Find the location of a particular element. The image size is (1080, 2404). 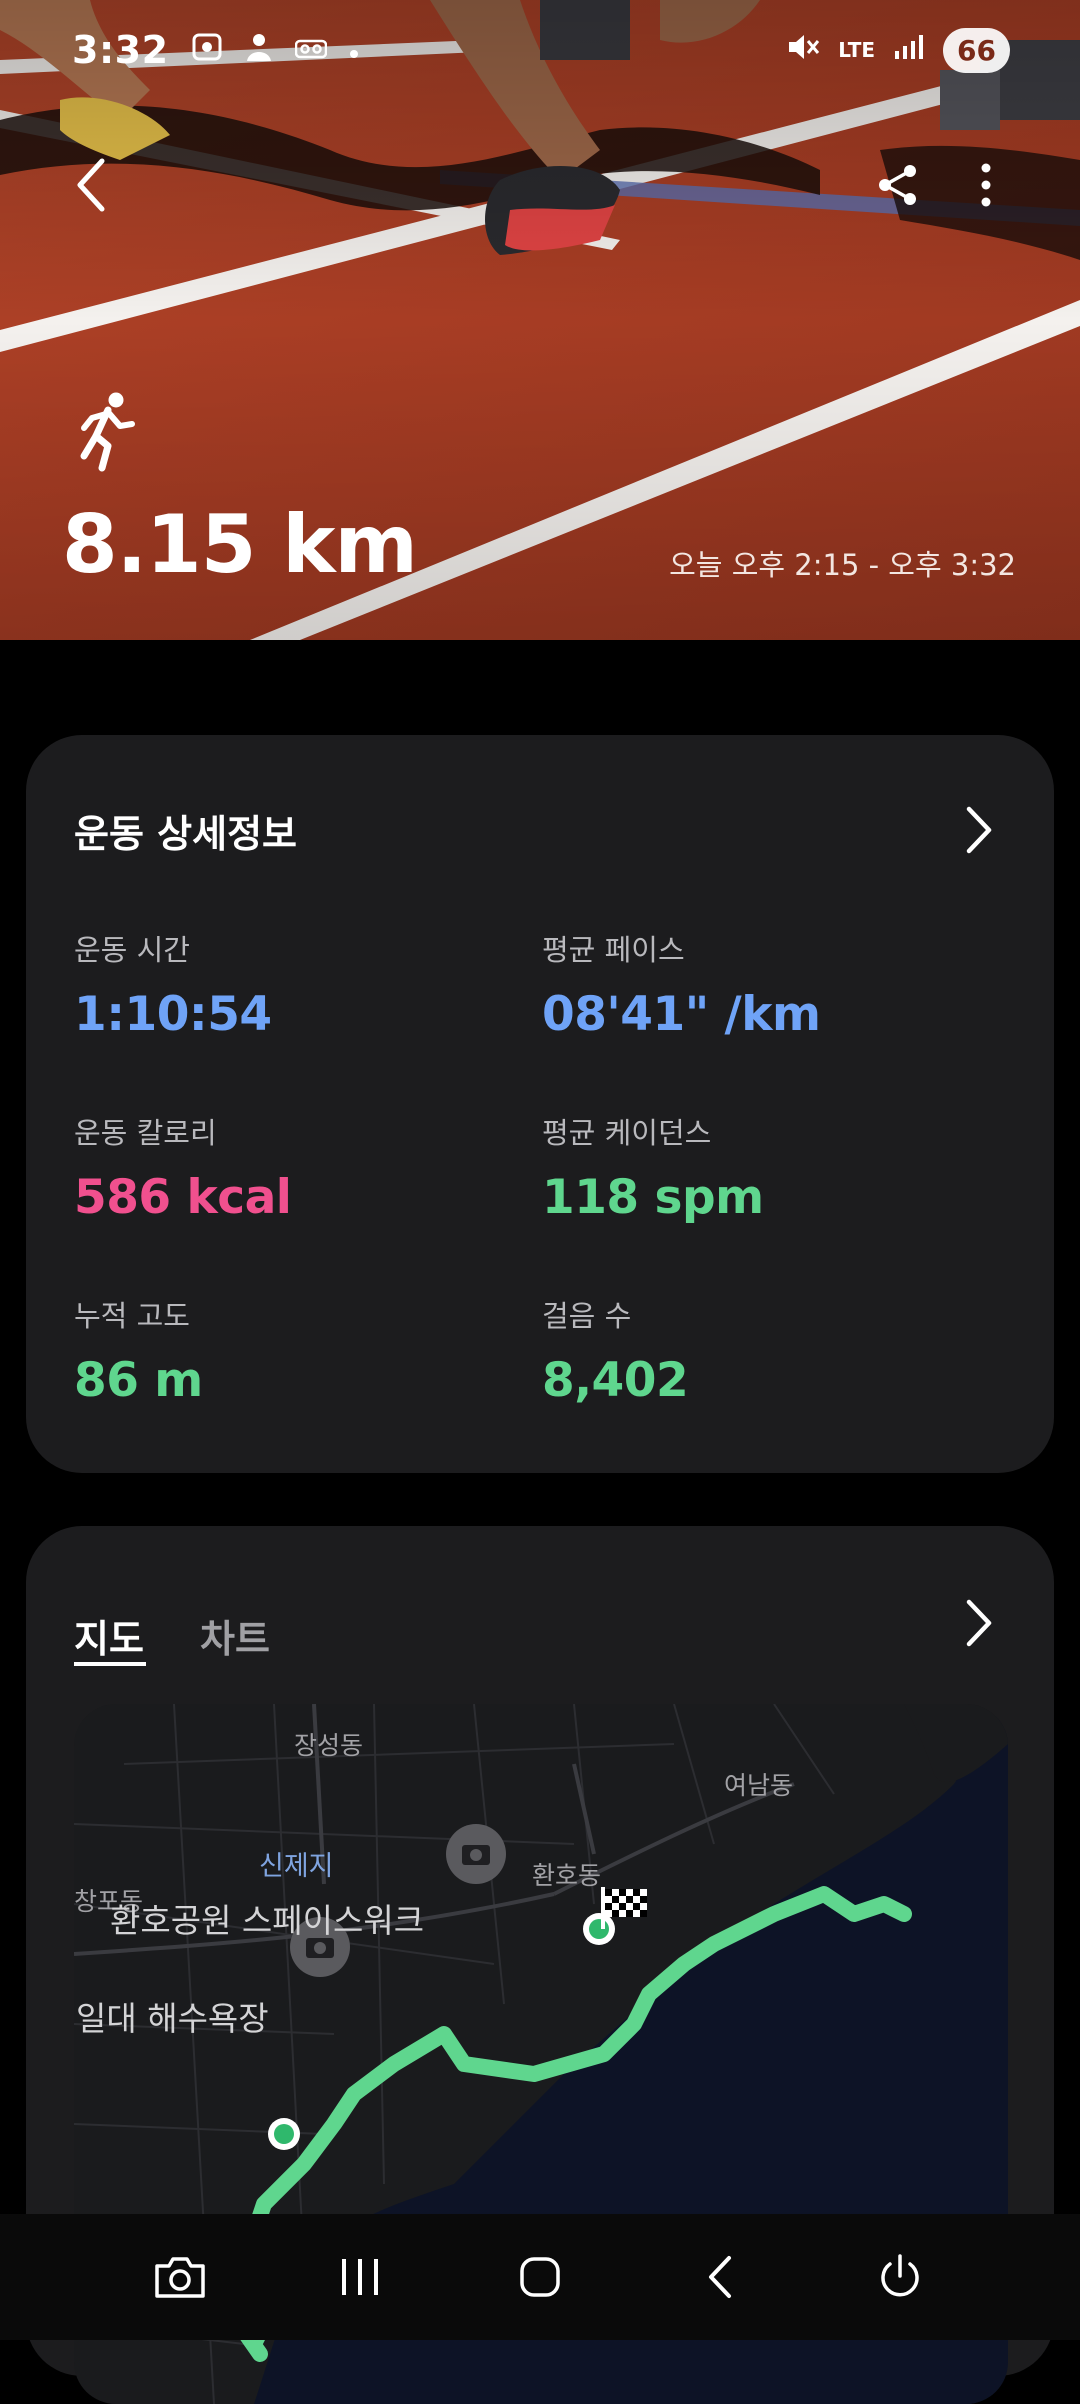

metric-label: 누적 고도 is located at coordinates (132, 1316).